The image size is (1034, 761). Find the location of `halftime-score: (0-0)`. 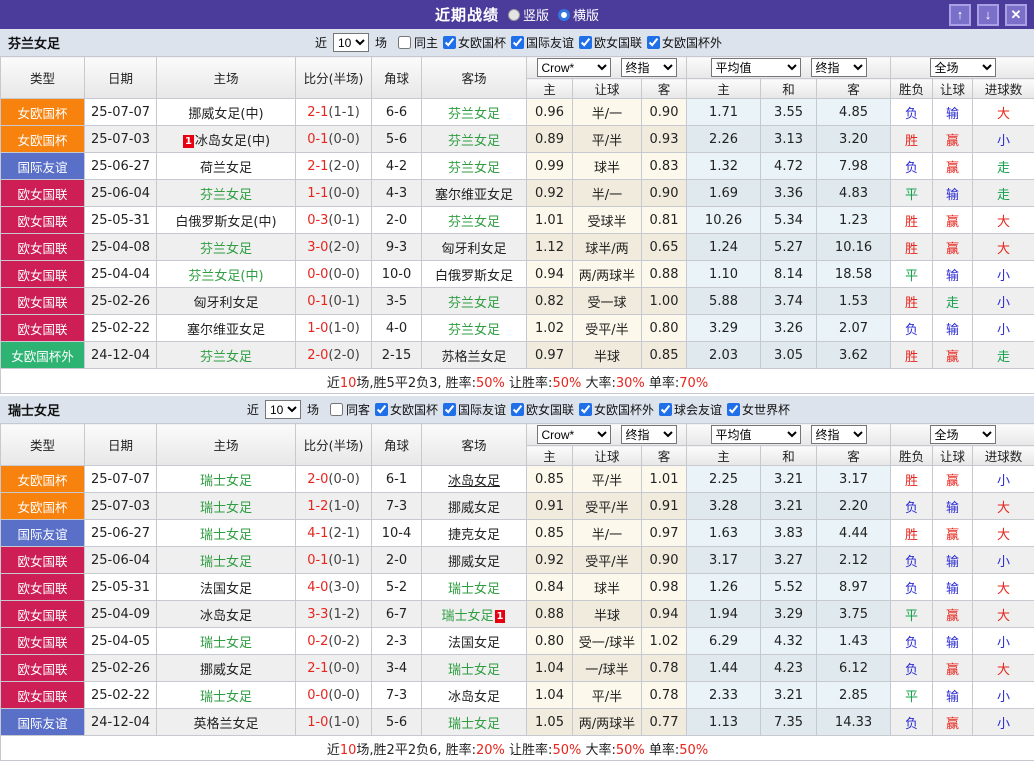

halftime-score: (0-0) is located at coordinates (343, 479).